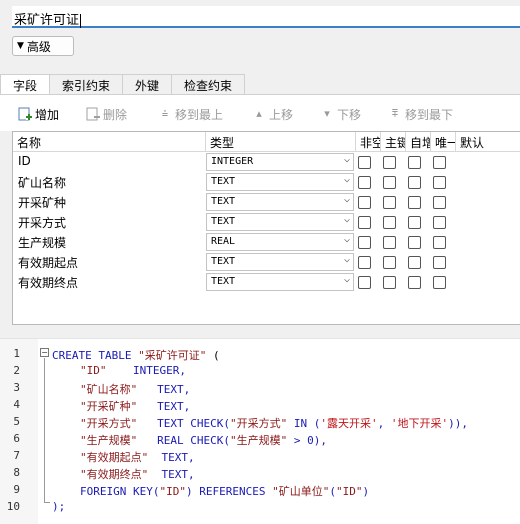 The height and width of the screenshot is (524, 520). Describe the element at coordinates (25, 84) in the screenshot. I see `tab-fields: 字段` at that location.